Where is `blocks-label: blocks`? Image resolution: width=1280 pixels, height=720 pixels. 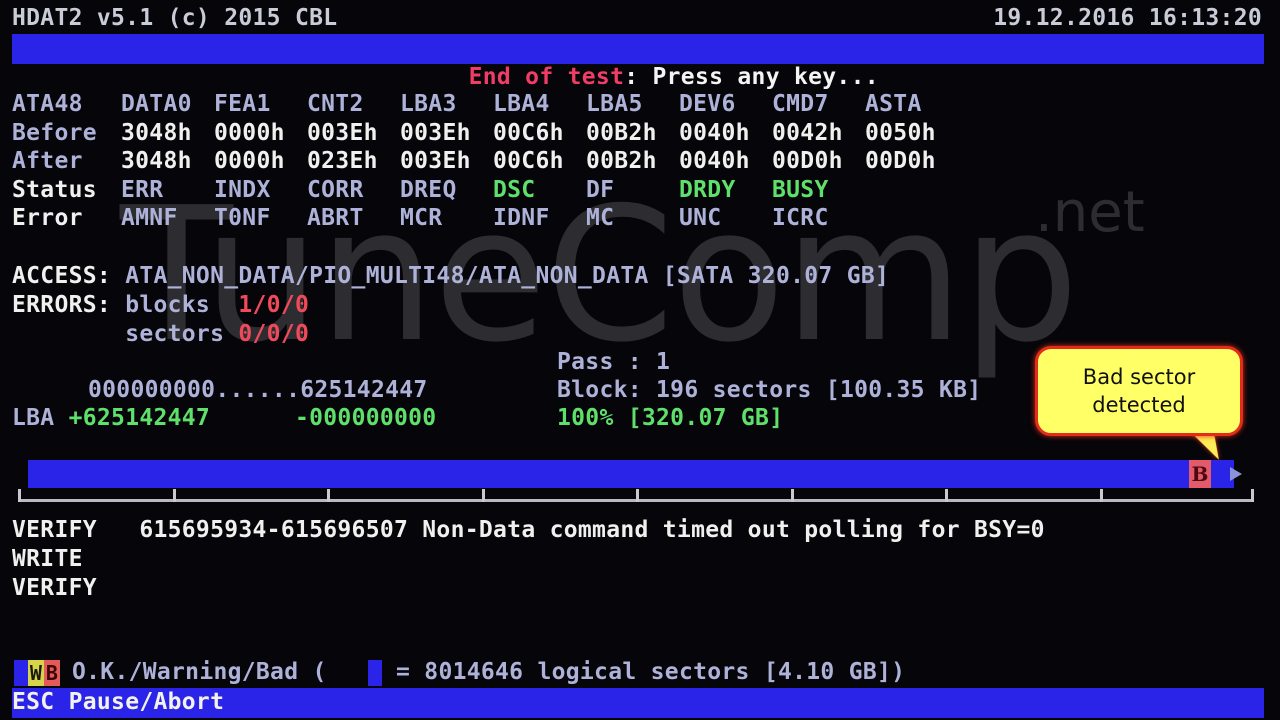
blocks-label: blocks is located at coordinates (168, 305).